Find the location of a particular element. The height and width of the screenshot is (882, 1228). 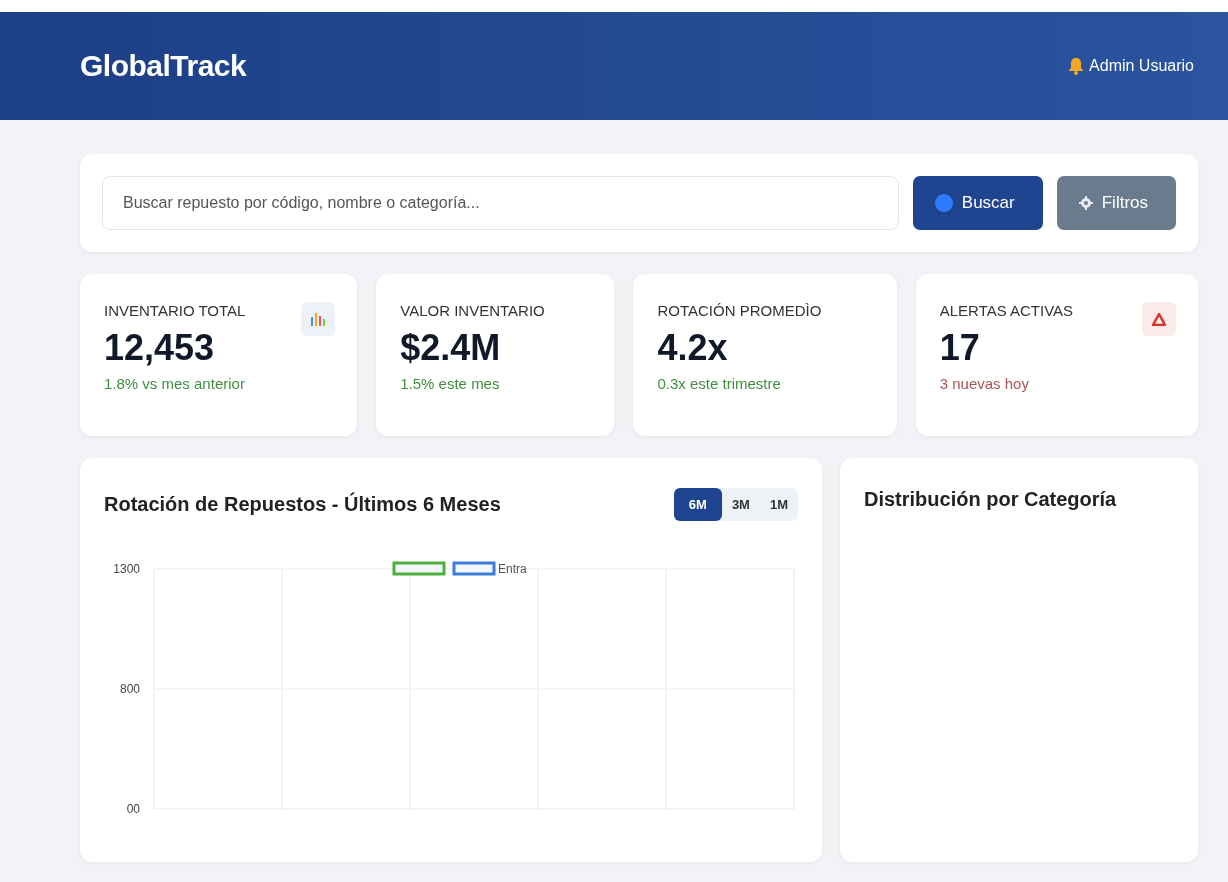

search-button: Buscar is located at coordinates (977, 203).